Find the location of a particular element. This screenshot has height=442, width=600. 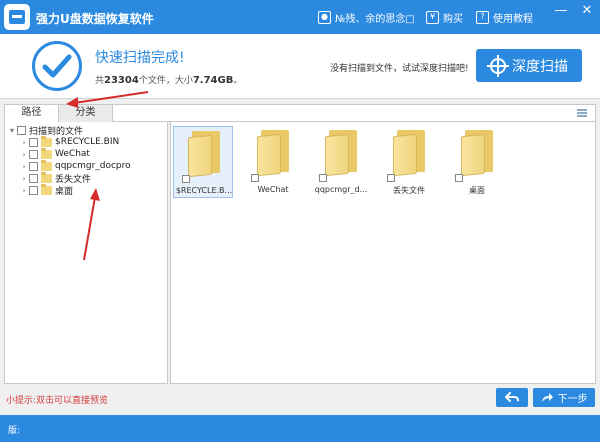

yen-icon: ¥ is located at coordinates (432, 17).